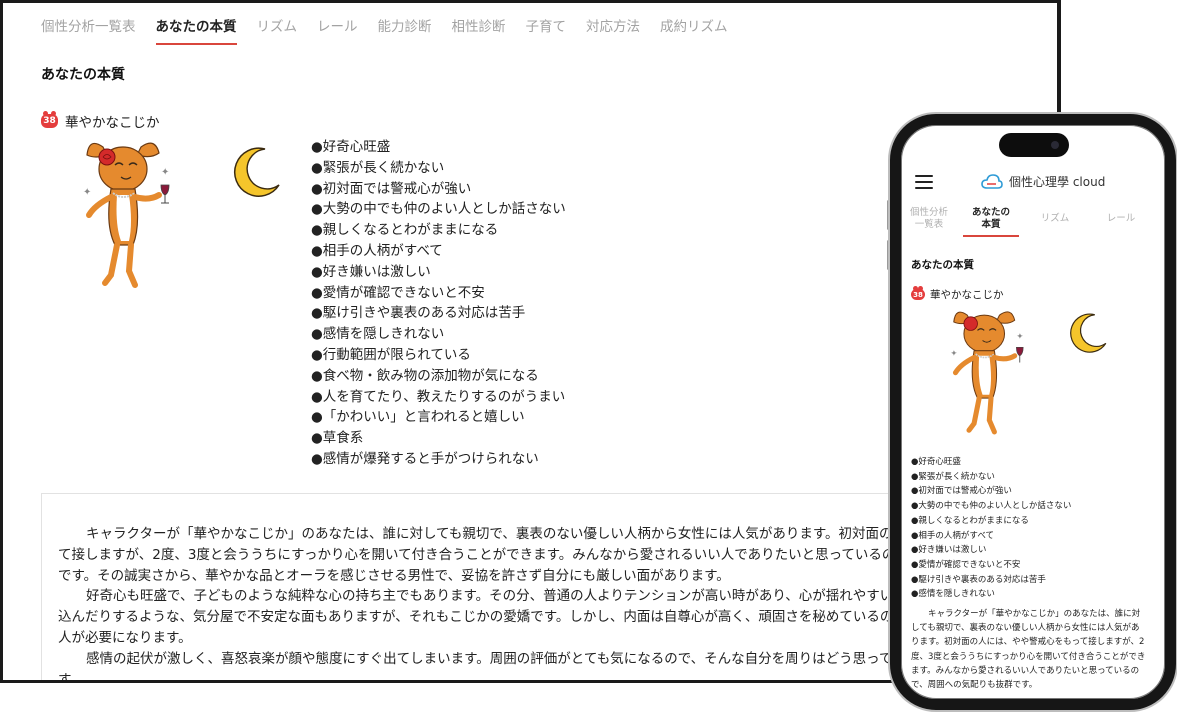 This screenshot has height=712, width=1177. Describe the element at coordinates (942, 265) in the screenshot. I see `phone-section-title: あなたの本質` at that location.